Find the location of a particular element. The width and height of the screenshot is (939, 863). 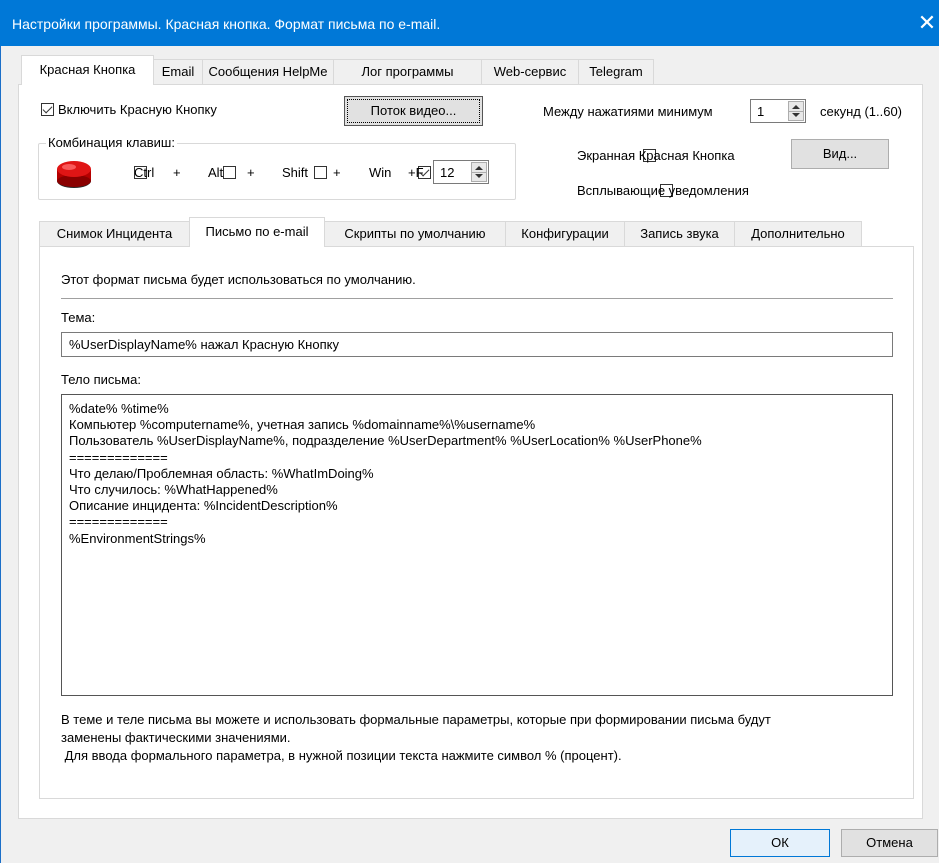

ctrl-label: Ctrl is located at coordinates (144, 172).